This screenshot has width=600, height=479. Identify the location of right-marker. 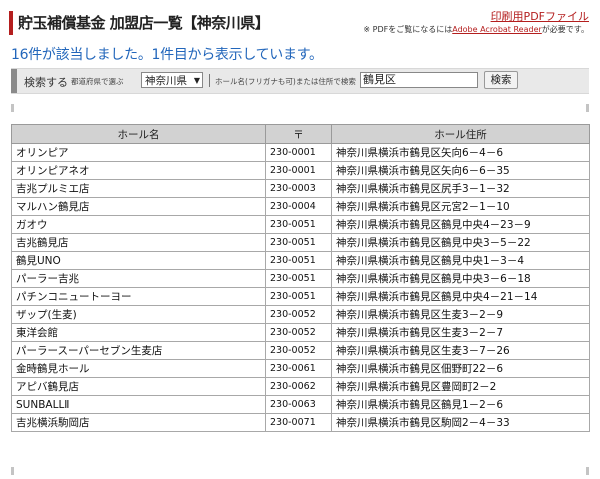
(587, 108).